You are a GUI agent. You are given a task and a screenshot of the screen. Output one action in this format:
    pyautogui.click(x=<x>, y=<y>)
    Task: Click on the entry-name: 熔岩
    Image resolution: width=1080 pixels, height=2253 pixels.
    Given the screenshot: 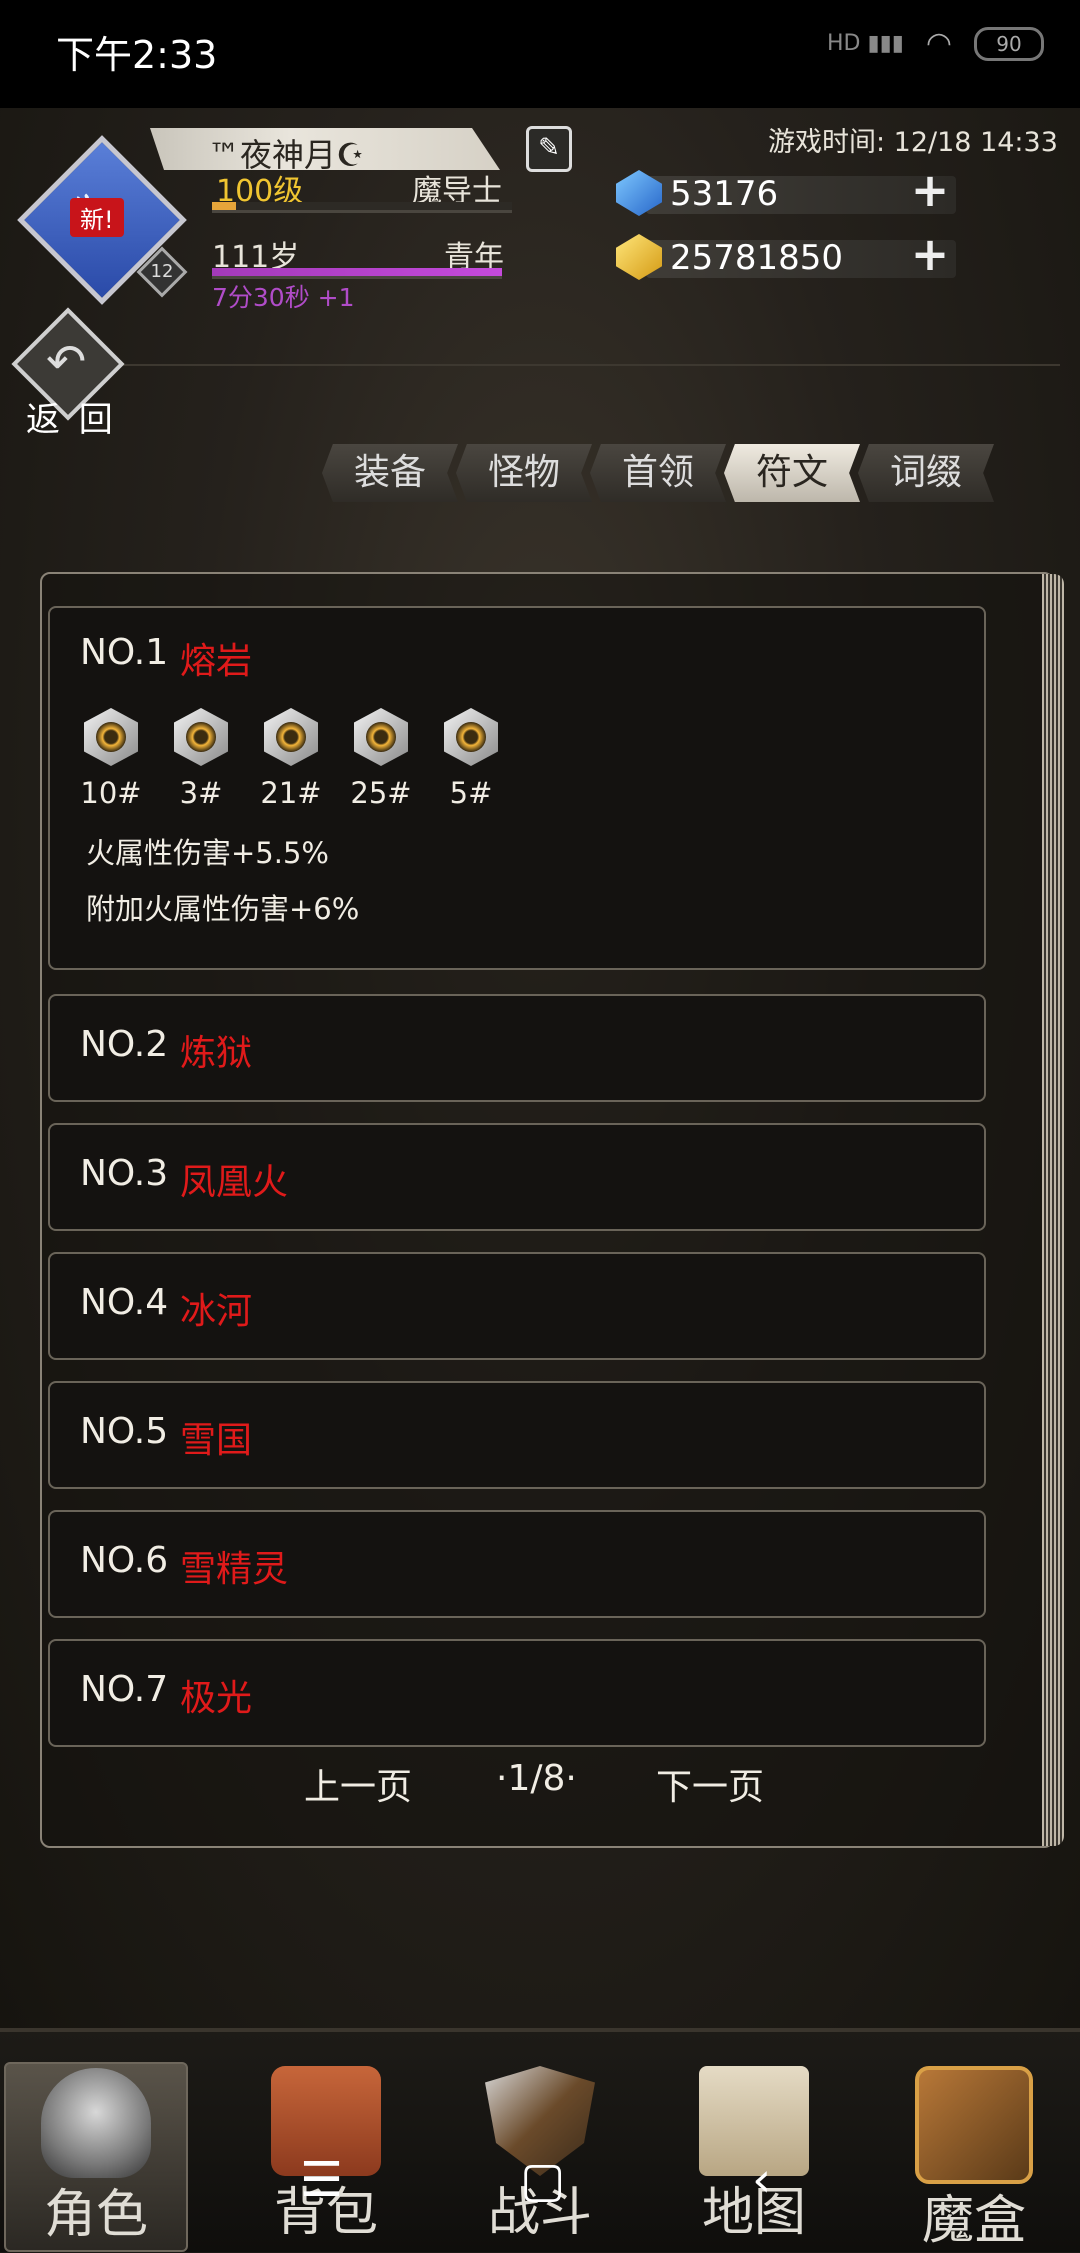 What is the action you would take?
    pyautogui.click(x=216, y=661)
    